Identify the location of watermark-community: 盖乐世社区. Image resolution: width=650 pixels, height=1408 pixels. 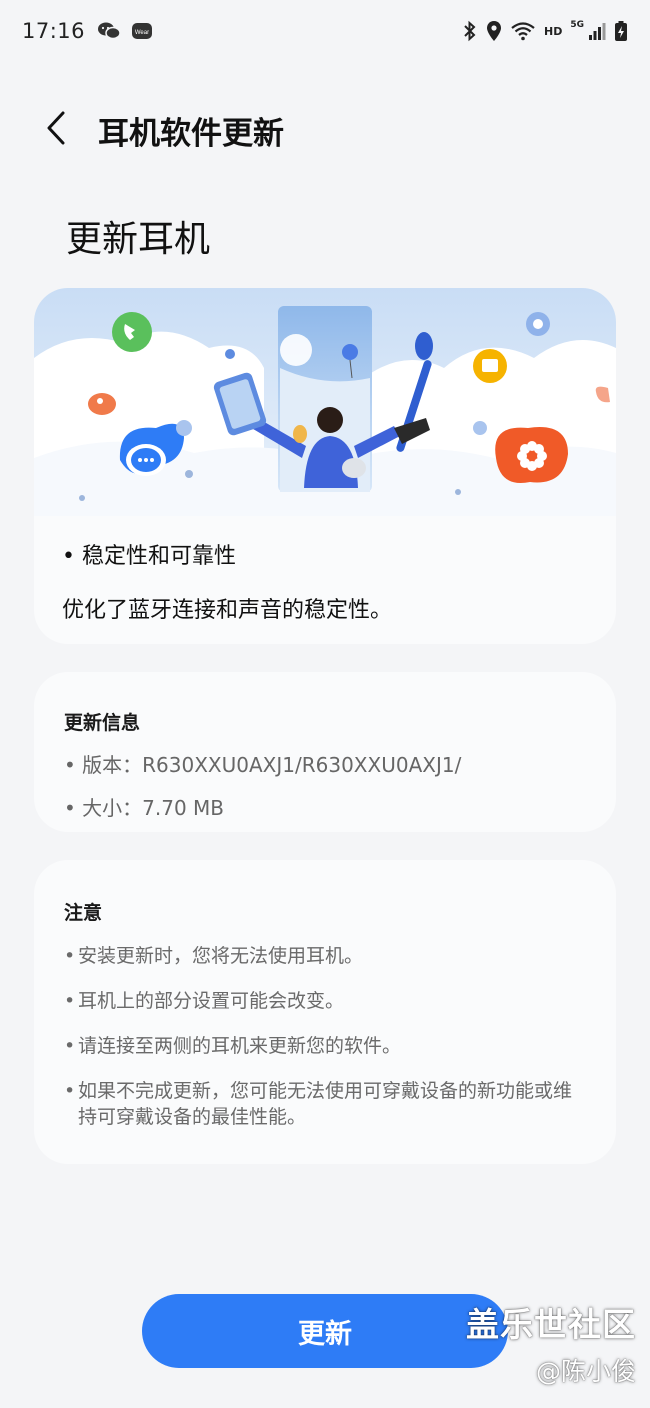
(551, 1324).